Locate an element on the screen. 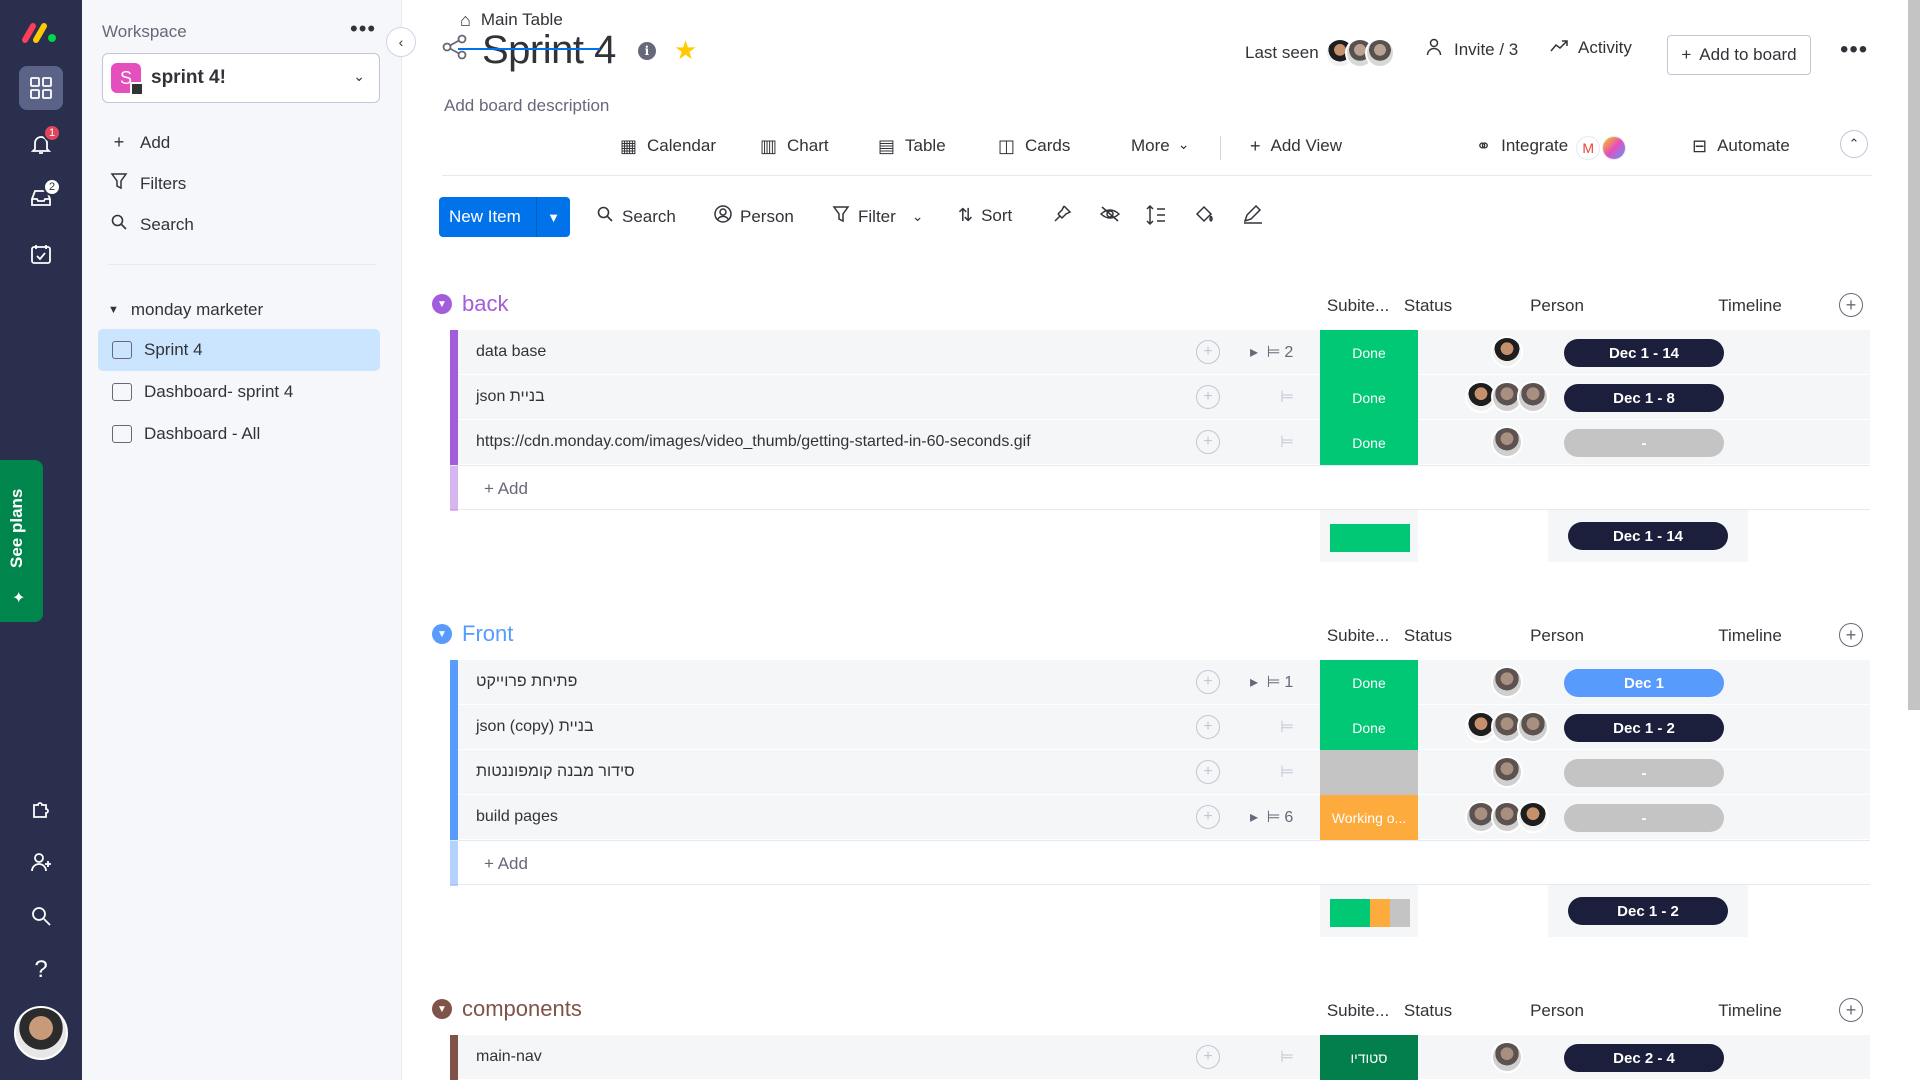 Image resolution: width=1920 pixels, height=1080 pixels. sidebar-board-sprint-4: Sprint 4 is located at coordinates (239, 350).